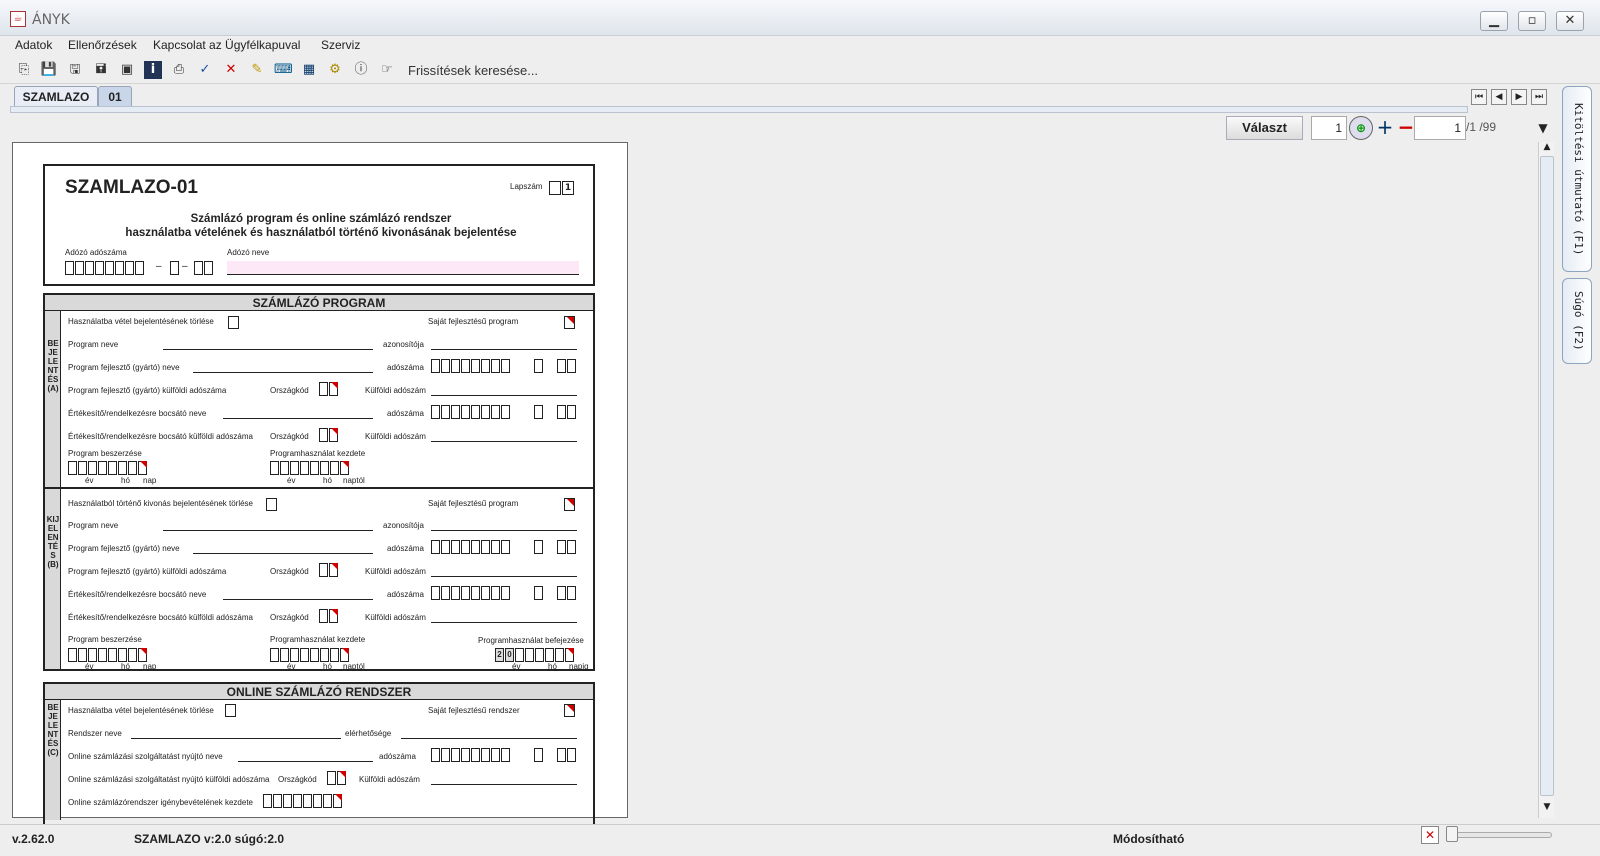 The image size is (1600, 856). I want to click on b-developer-county-cells, so click(566, 547).